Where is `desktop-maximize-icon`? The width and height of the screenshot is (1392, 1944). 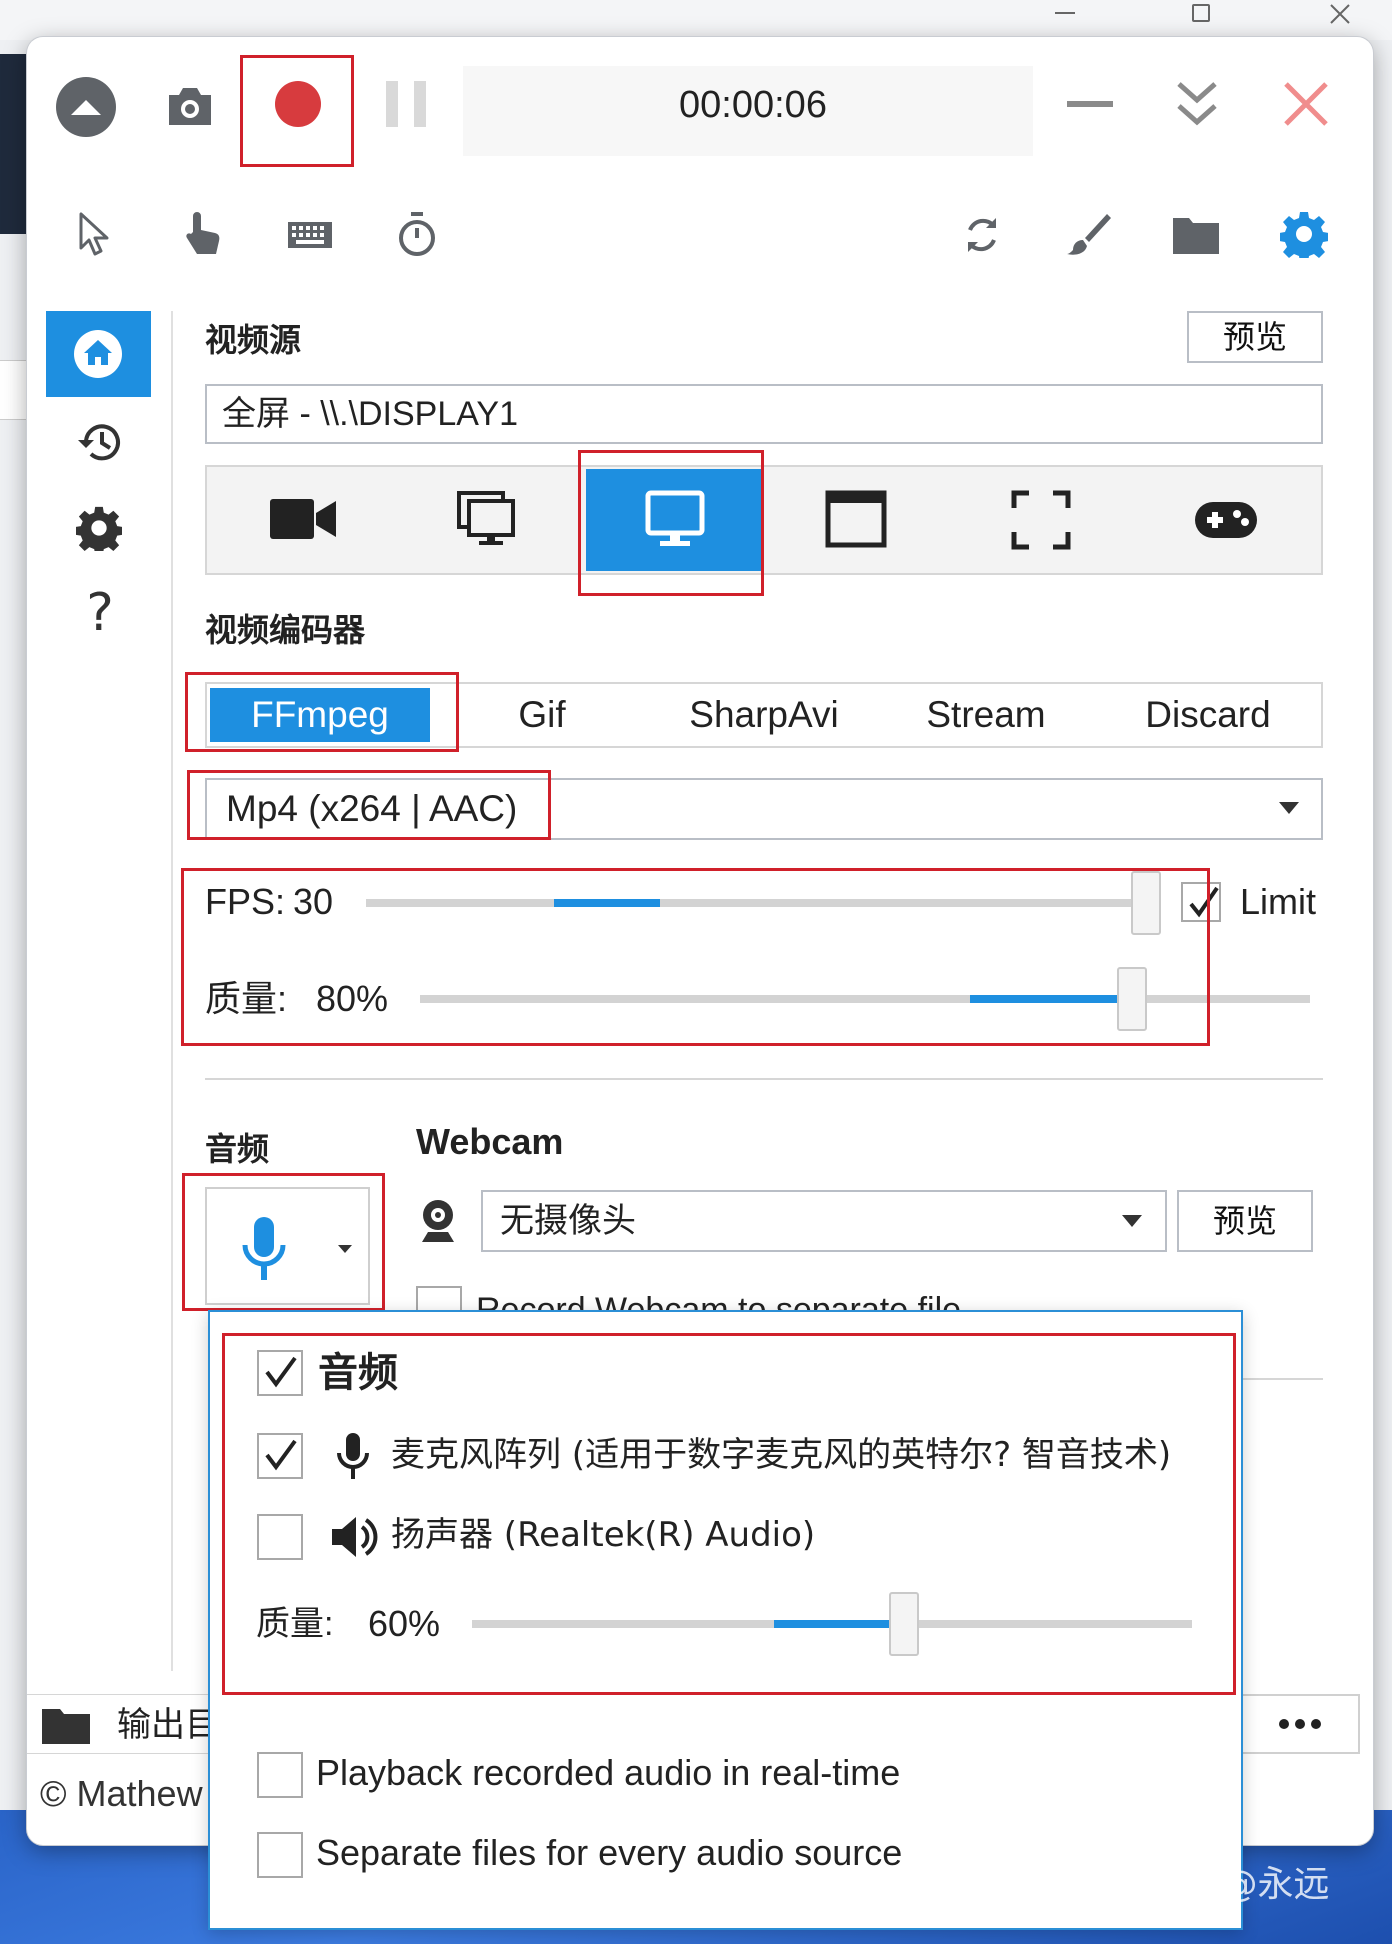 desktop-maximize-icon is located at coordinates (1201, 13).